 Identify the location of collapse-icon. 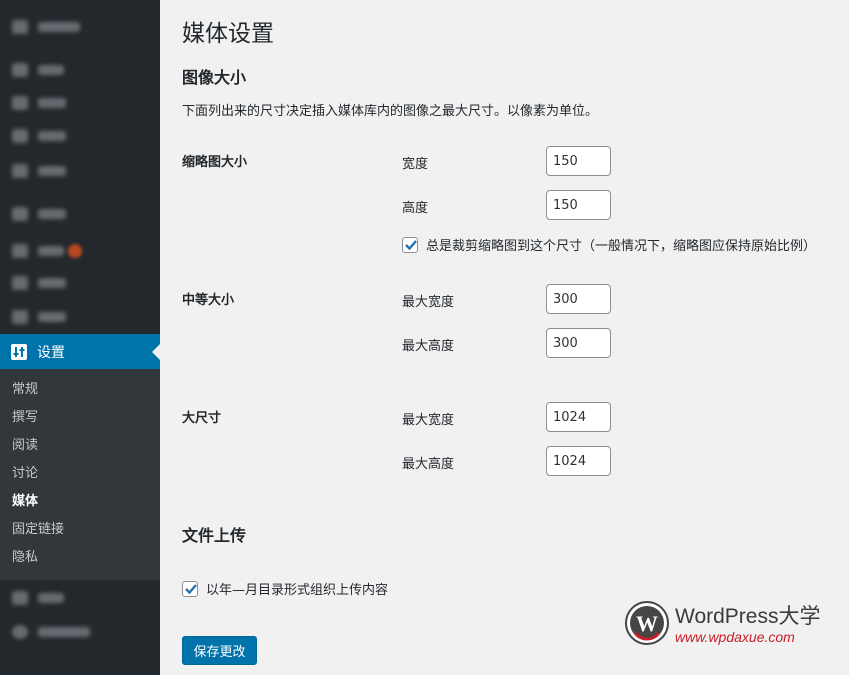
(20, 632).